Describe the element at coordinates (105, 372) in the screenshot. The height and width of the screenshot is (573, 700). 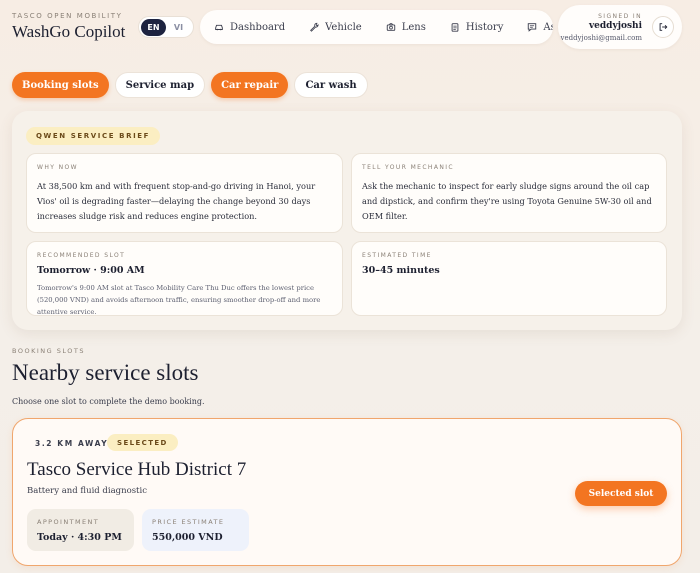
I see `page-title: Nearby service slots` at that location.